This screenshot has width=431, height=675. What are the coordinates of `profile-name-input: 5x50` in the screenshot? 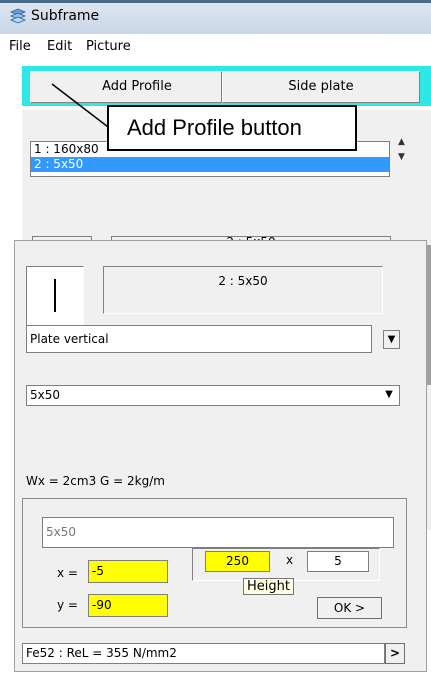 It's located at (218, 532).